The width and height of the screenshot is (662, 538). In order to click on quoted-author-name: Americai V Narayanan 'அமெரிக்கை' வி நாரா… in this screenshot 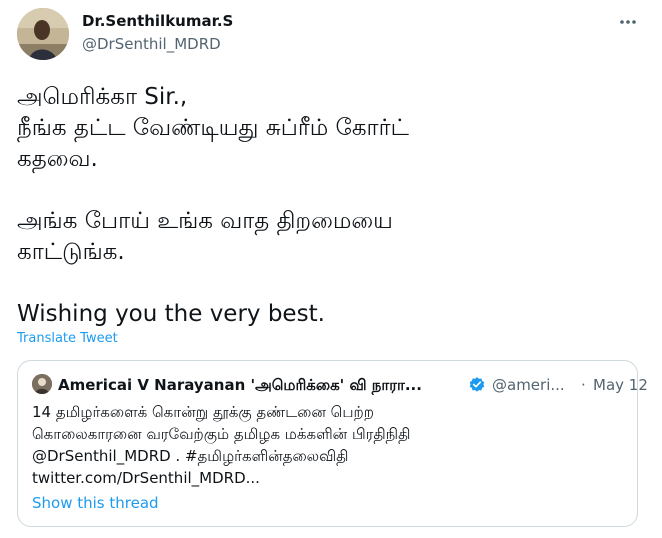, I will do `click(240, 385)`.